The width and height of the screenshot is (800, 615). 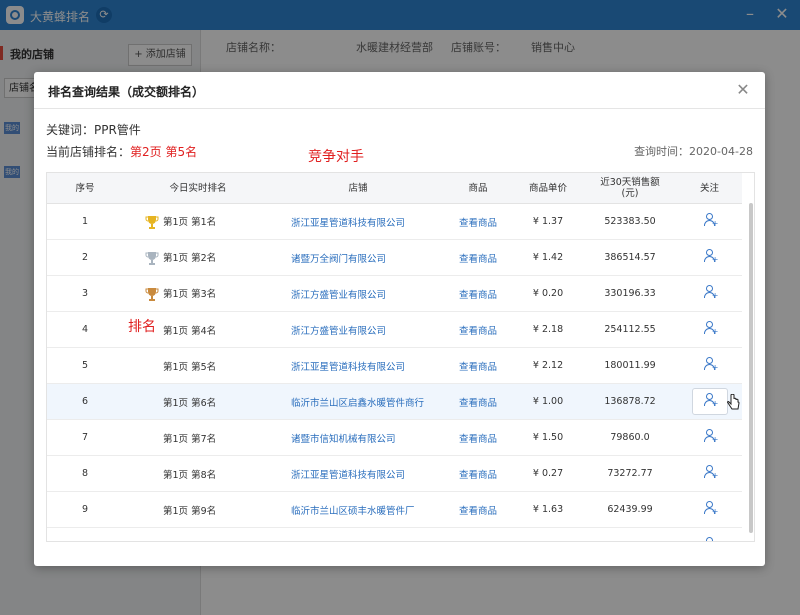 What do you see at coordinates (358, 188) in the screenshot?
I see `col-shop: 店铺` at bounding box center [358, 188].